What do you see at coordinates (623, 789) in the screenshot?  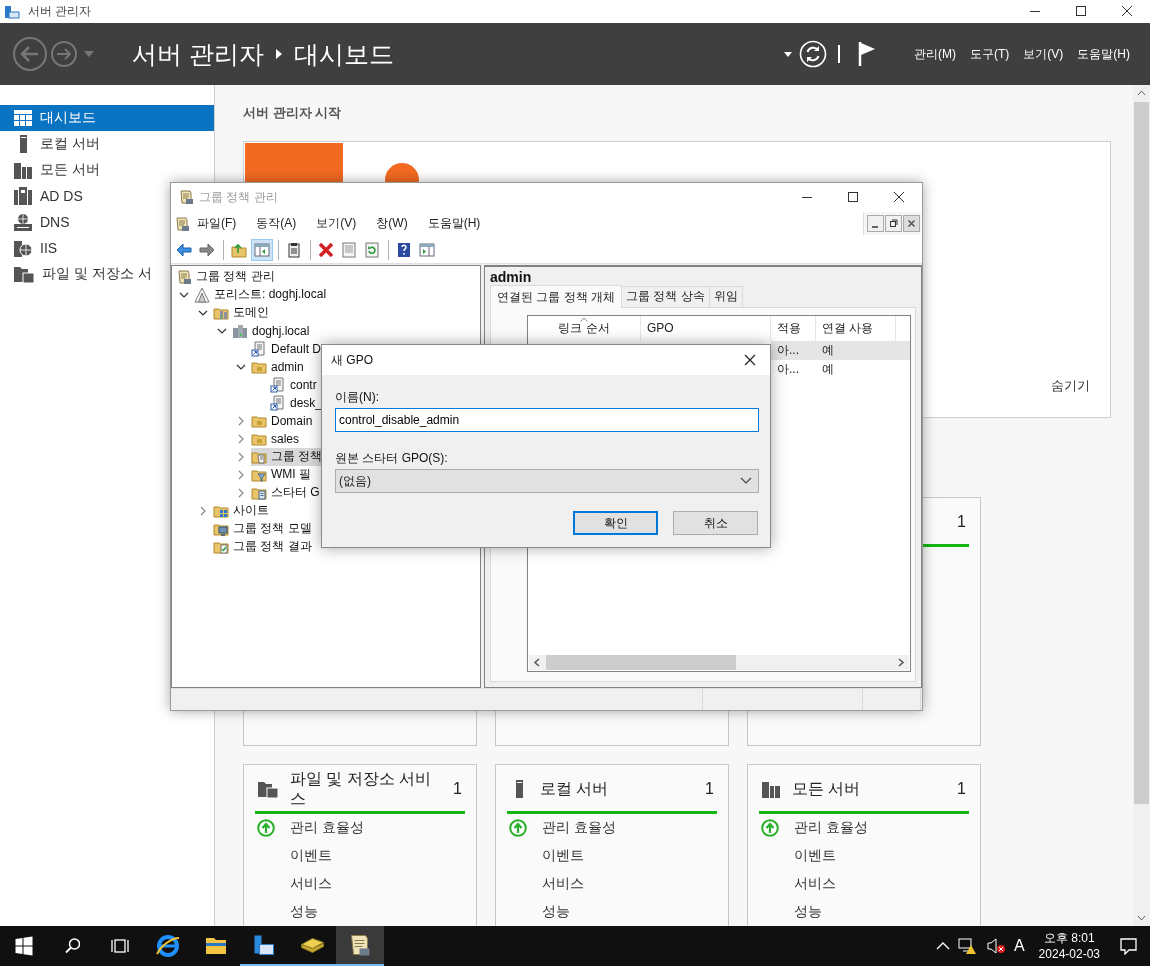 I see `tile-title: 로컬 서버` at bounding box center [623, 789].